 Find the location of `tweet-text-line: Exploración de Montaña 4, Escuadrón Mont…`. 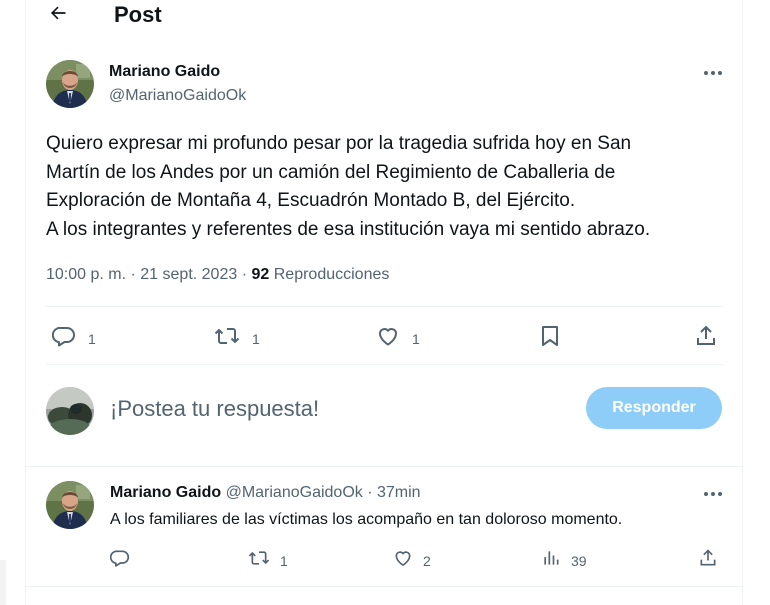

tweet-text-line: Exploración de Montaña 4, Escuadrón Mont… is located at coordinates (311, 200).